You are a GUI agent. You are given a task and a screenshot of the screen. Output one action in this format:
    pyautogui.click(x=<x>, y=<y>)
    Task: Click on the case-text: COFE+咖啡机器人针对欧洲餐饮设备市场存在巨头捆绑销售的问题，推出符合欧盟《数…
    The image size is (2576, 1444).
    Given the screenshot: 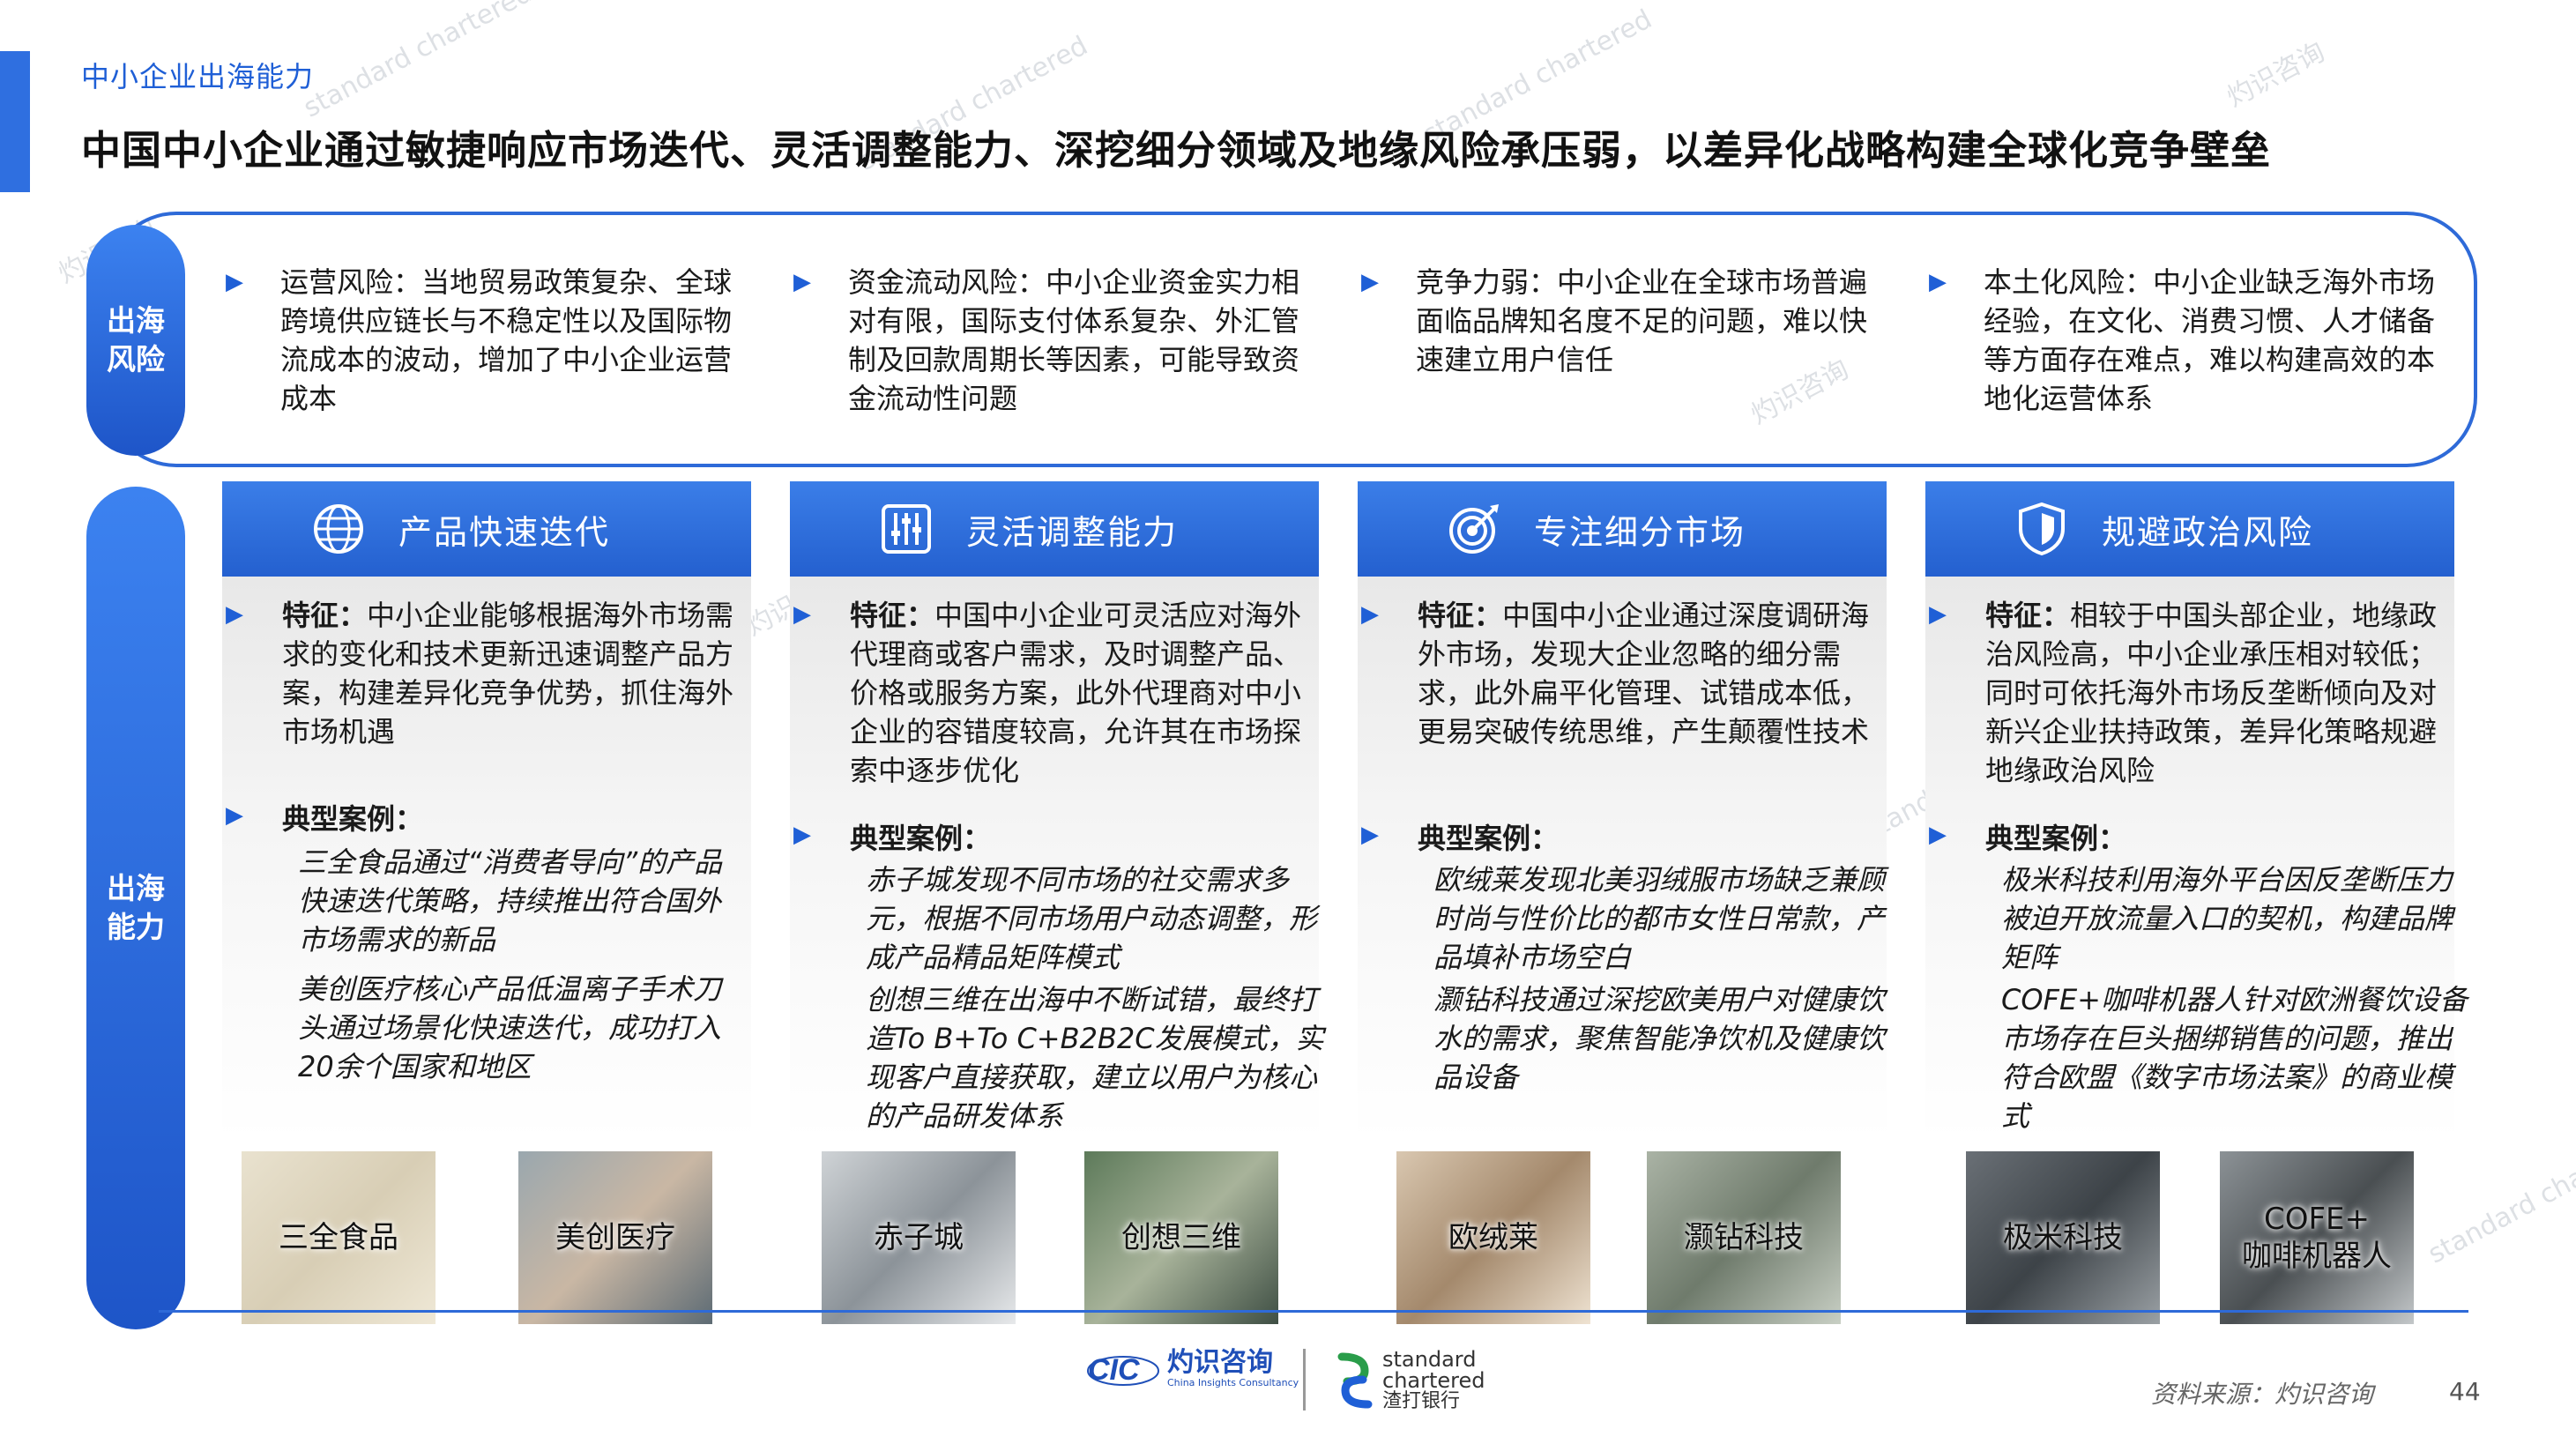 What is the action you would take?
    pyautogui.click(x=2234, y=1058)
    